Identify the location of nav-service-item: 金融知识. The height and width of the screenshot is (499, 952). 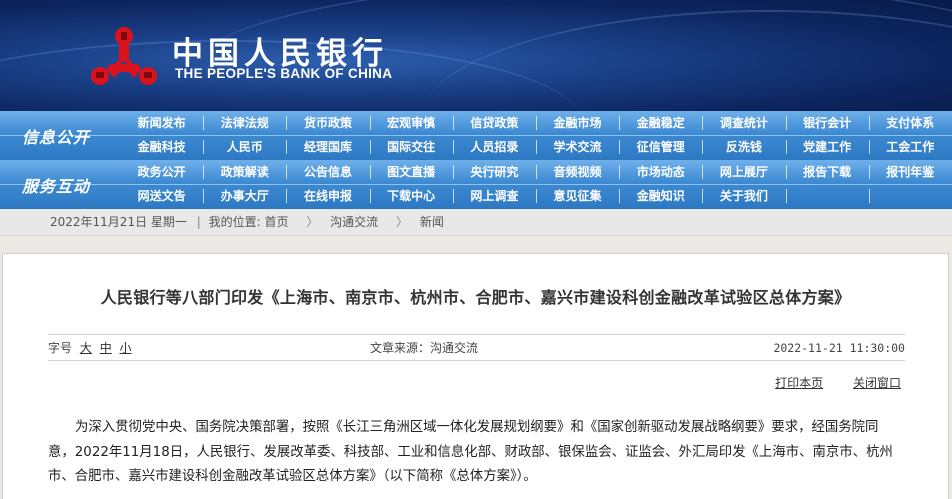
(660, 196).